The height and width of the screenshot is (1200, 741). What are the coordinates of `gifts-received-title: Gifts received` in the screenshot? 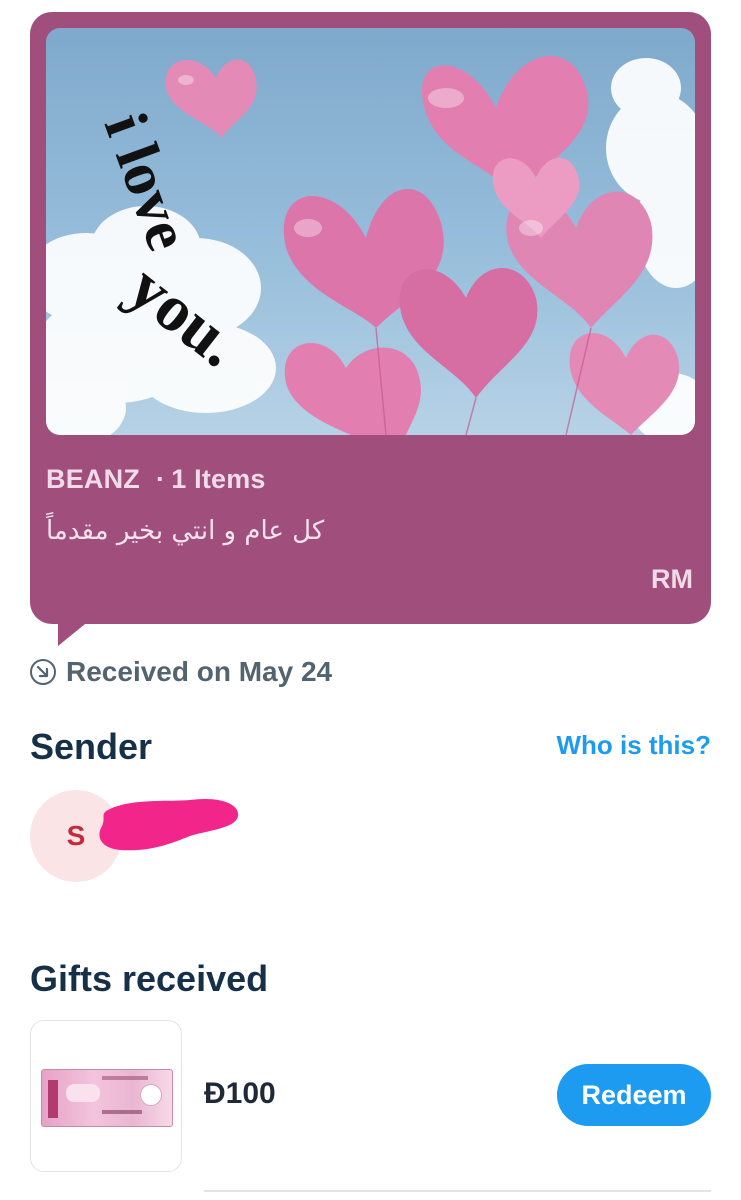 It's located at (149, 978).